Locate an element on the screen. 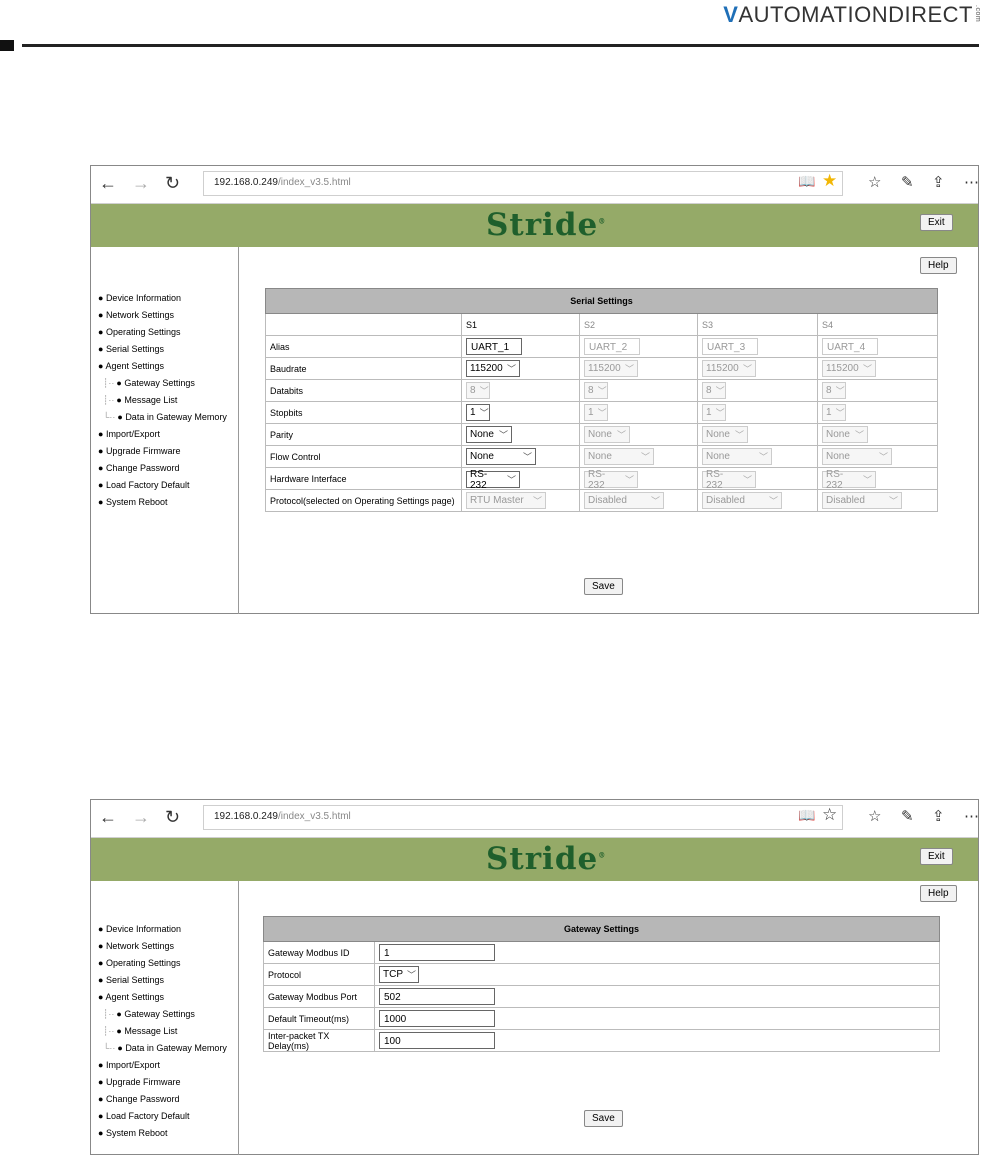  flow-control-select-s2: None ﹀ is located at coordinates (619, 456).